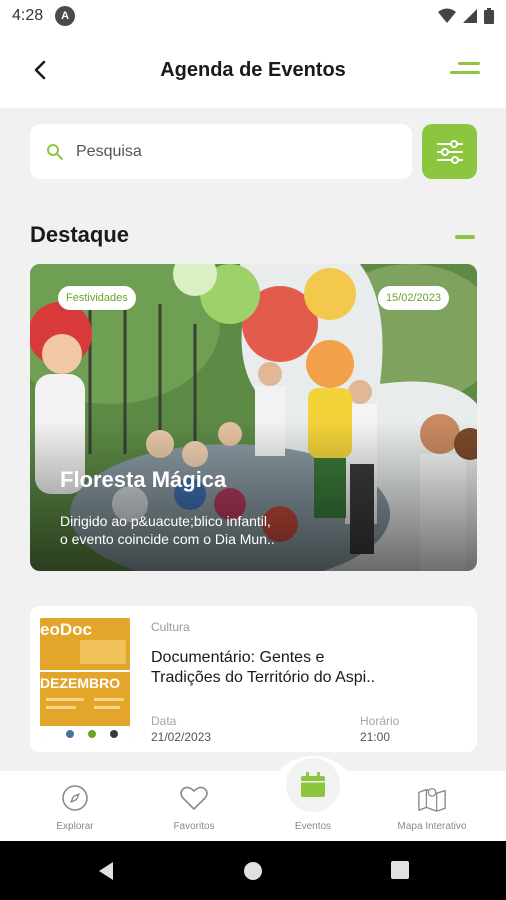  I want to click on filter-sliders-icon, so click(449, 151).